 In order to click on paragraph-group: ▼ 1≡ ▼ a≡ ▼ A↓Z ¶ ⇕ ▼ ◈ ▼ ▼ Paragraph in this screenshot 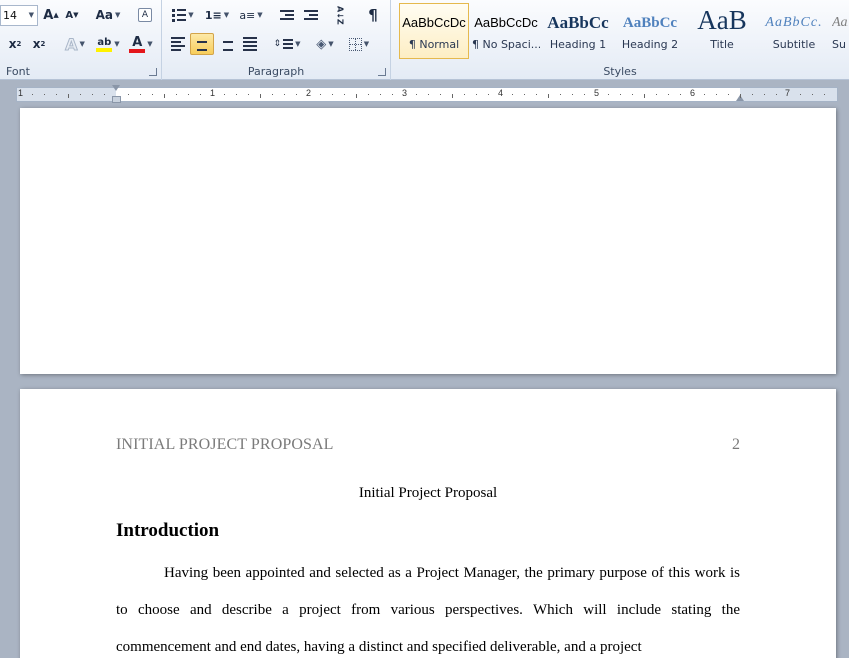, I will do `click(276, 40)`.